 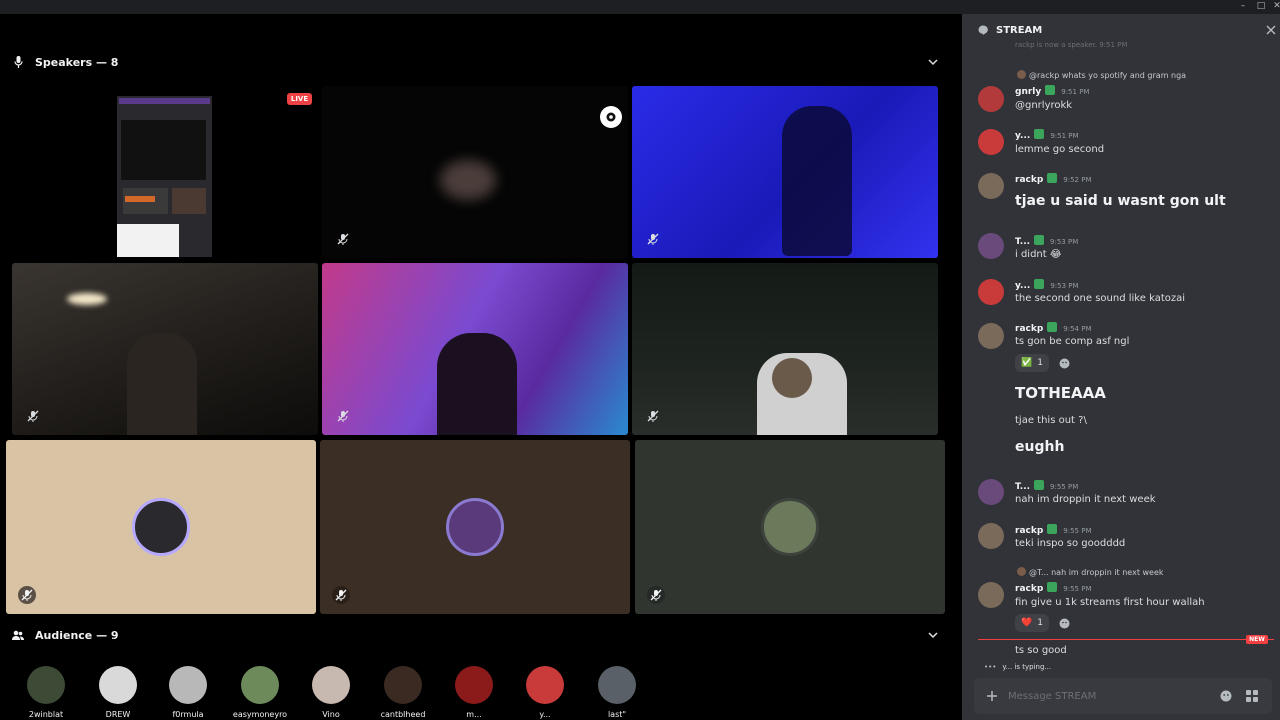 What do you see at coordinates (299, 99) in the screenshot?
I see `live-badge: LIVE` at bounding box center [299, 99].